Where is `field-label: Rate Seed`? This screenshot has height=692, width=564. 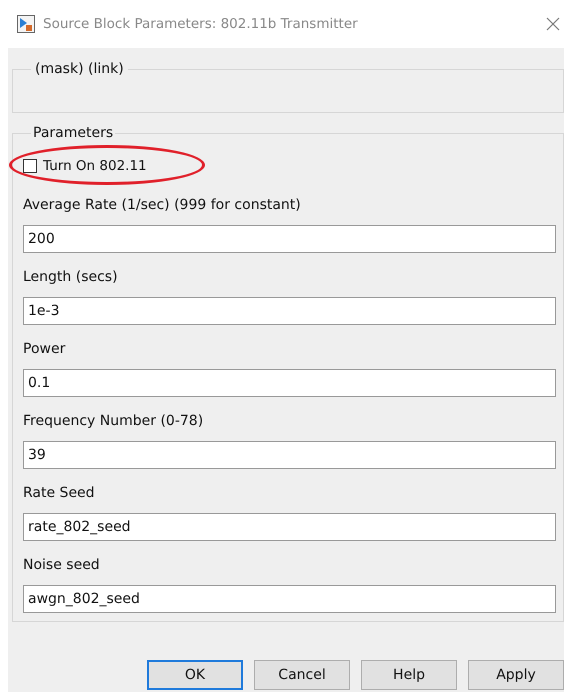
field-label: Rate Seed is located at coordinates (59, 493).